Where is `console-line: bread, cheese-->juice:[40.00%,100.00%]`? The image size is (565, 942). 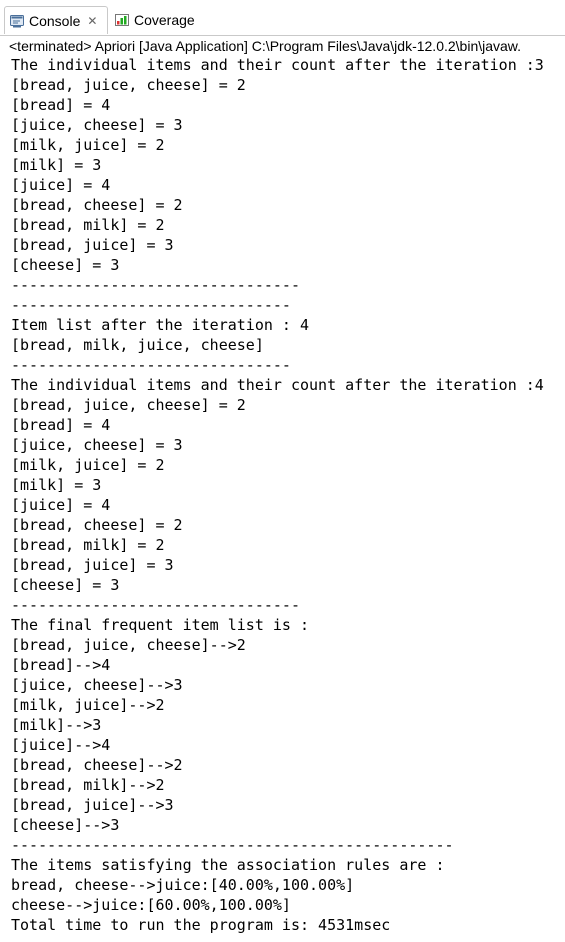 console-line: bread, cheese-->juice:[40.00%,100.00%] is located at coordinates (183, 885).